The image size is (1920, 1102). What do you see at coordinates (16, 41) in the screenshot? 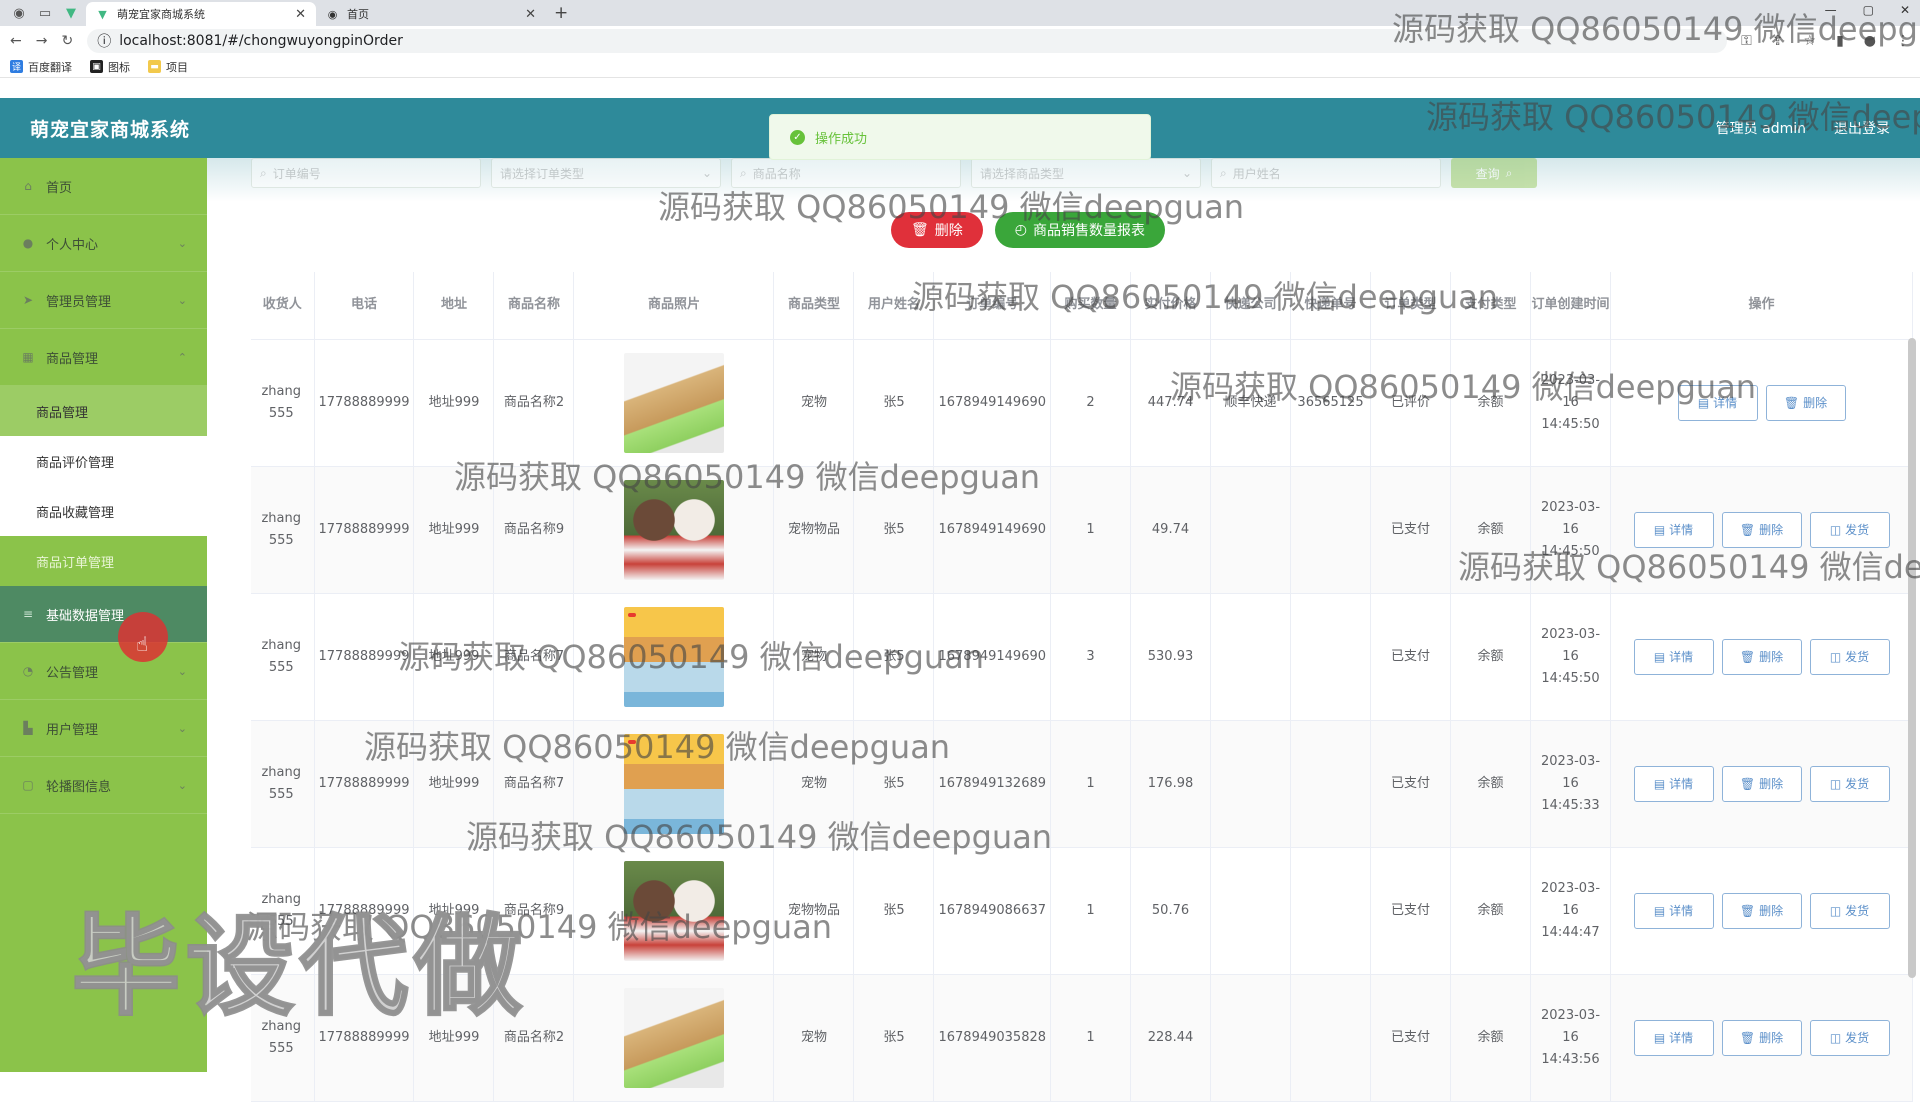
I see `back-icon: ←` at bounding box center [16, 41].